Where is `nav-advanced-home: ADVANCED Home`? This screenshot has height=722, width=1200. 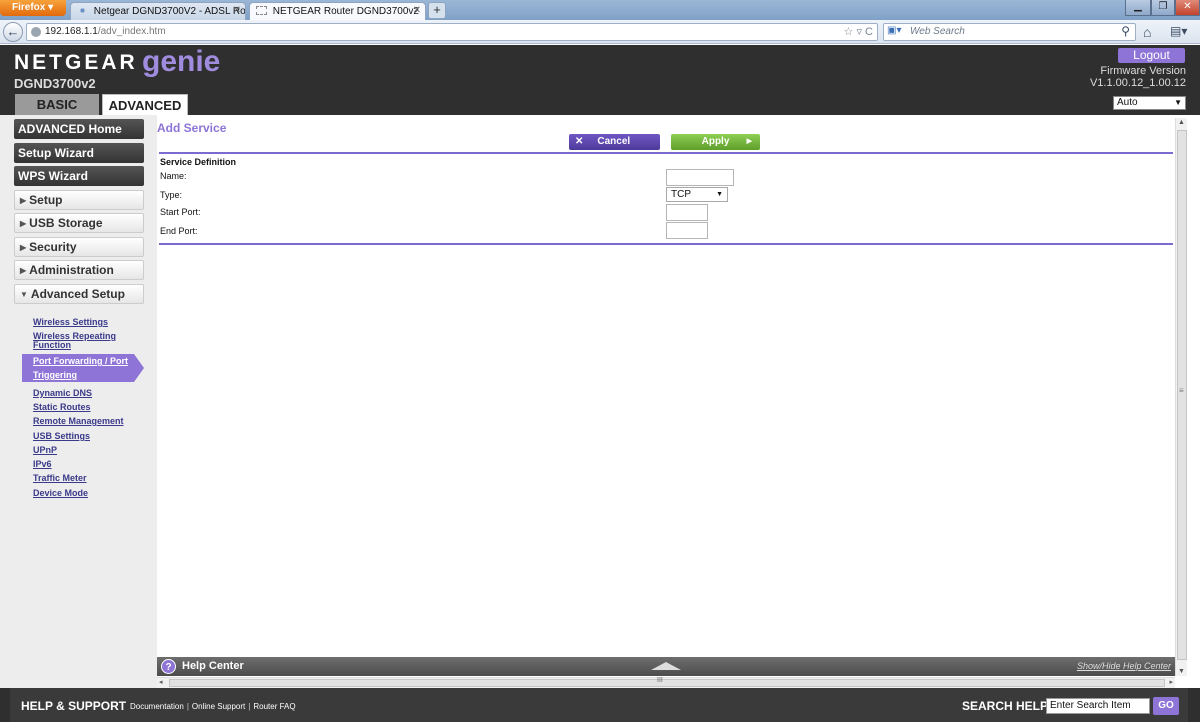 nav-advanced-home: ADVANCED Home is located at coordinates (79, 129).